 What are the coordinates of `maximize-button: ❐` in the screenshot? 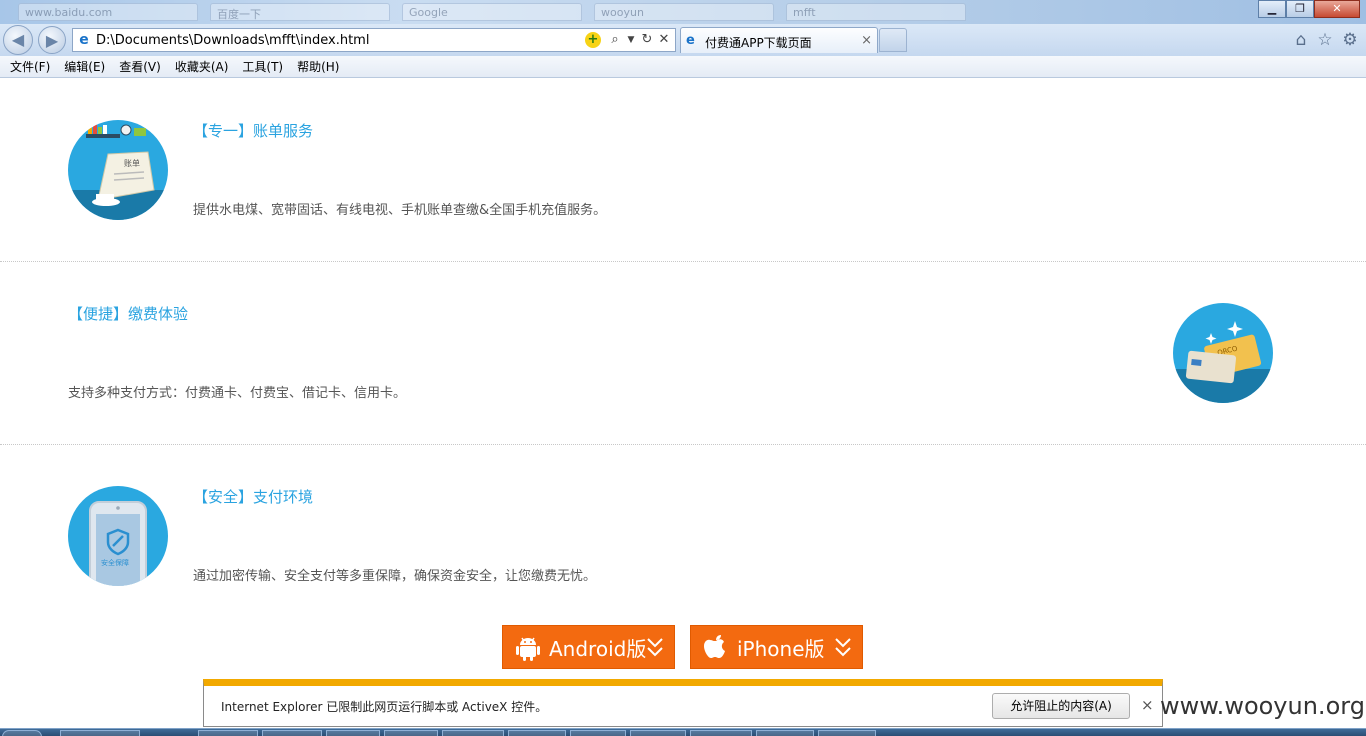 It's located at (1300, 9).